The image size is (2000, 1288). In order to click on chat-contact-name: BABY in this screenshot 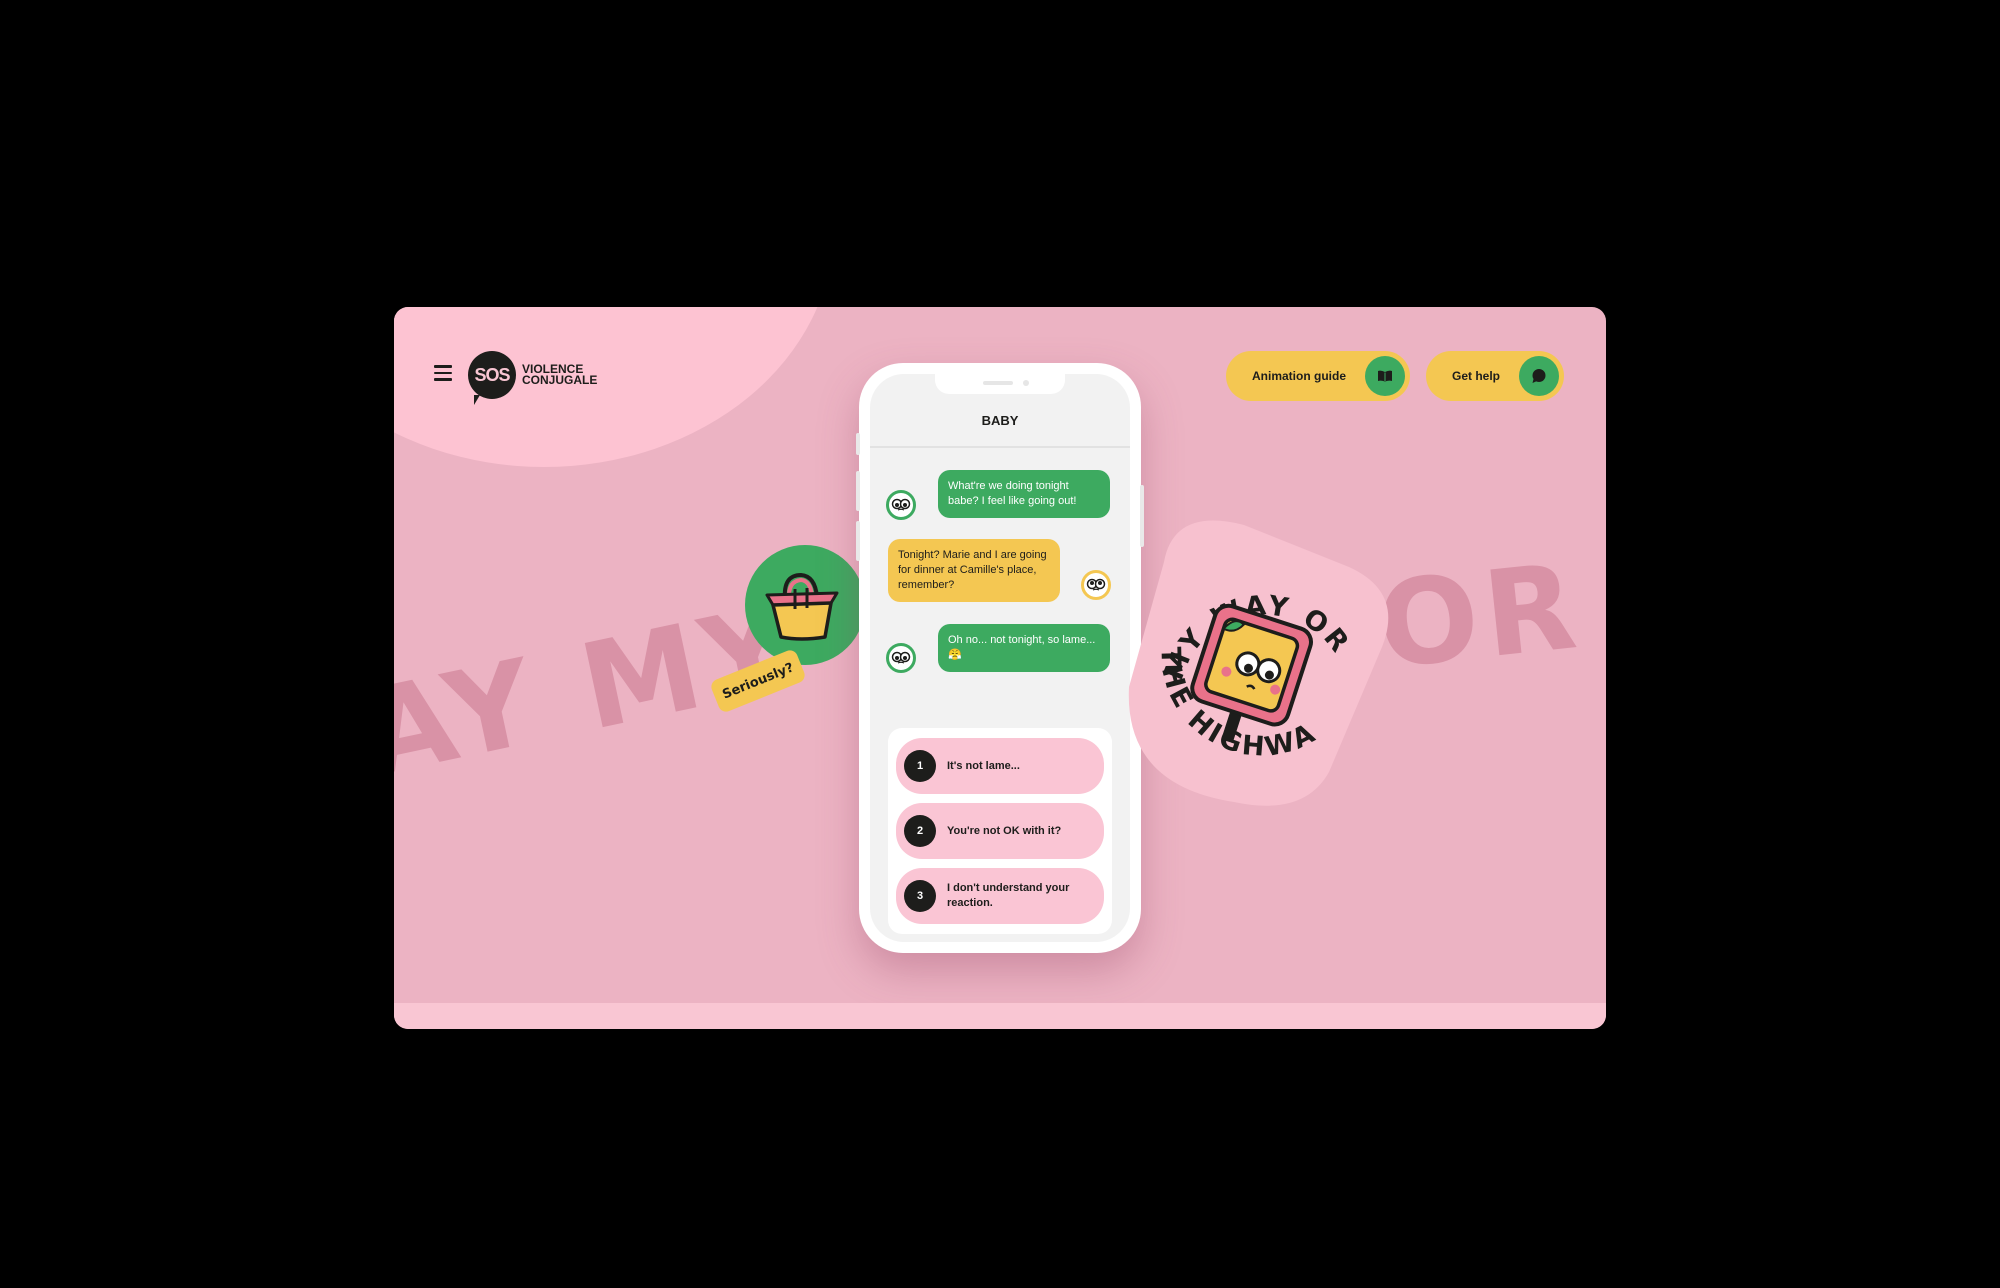, I will do `click(1000, 421)`.